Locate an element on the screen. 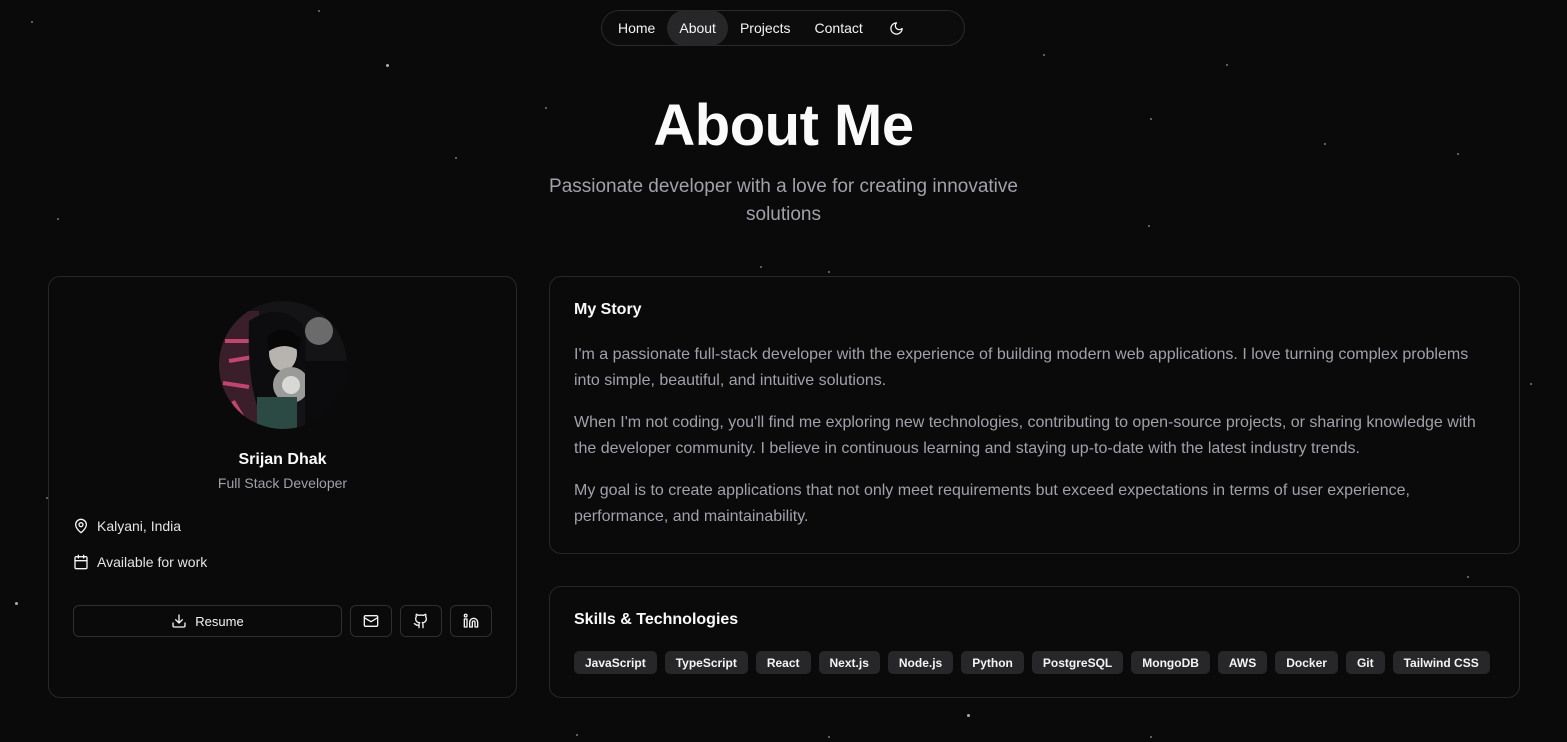 Image resolution: width=1567 pixels, height=742 pixels. github-button is located at coordinates (421, 621).